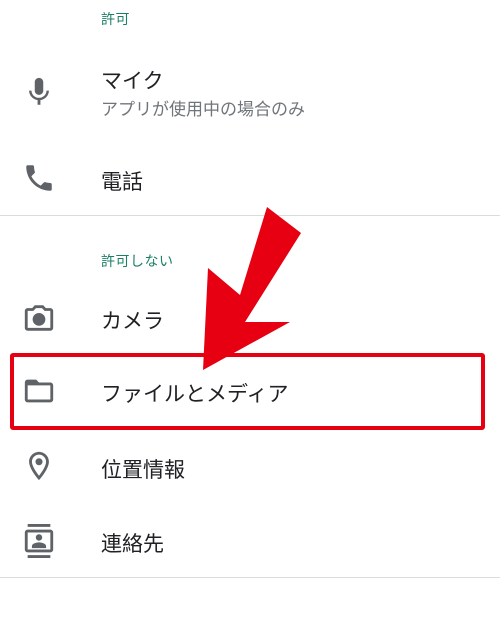 The width and height of the screenshot is (500, 619). I want to click on location-icon, so click(39, 466).